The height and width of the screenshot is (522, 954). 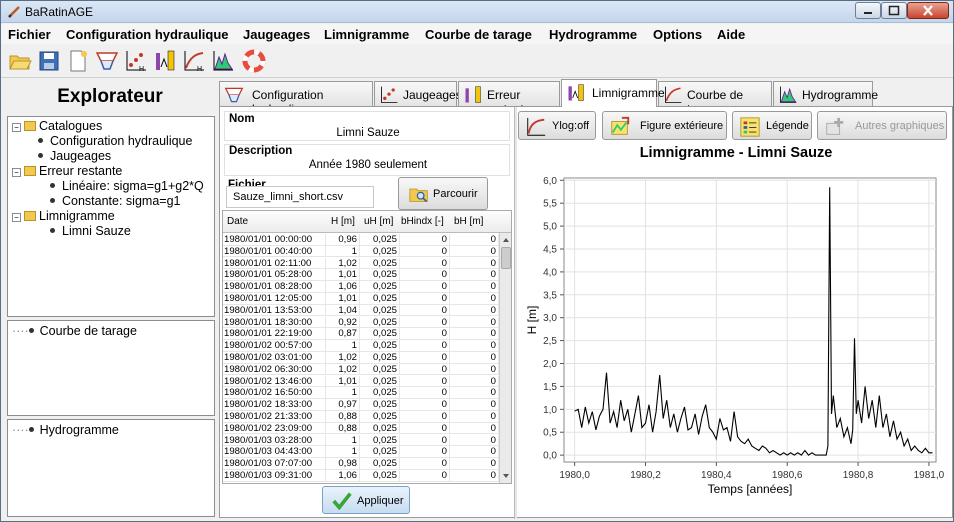 What do you see at coordinates (715, 98) in the screenshot?
I see `tab-courbe-de-tarage: Courbe de tarage` at bounding box center [715, 98].